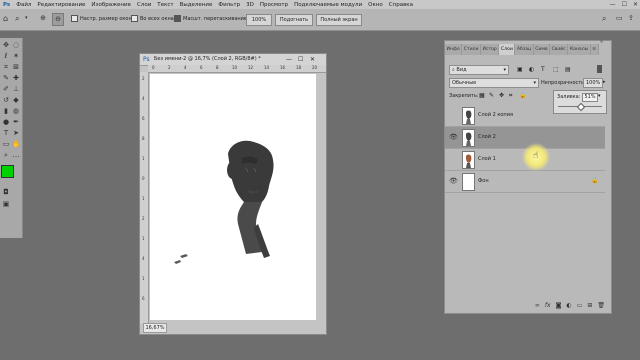 The height and width of the screenshot is (360, 640). Describe the element at coordinates (568, 305) in the screenshot. I see `adjustment-layer-icon: ◐` at that location.